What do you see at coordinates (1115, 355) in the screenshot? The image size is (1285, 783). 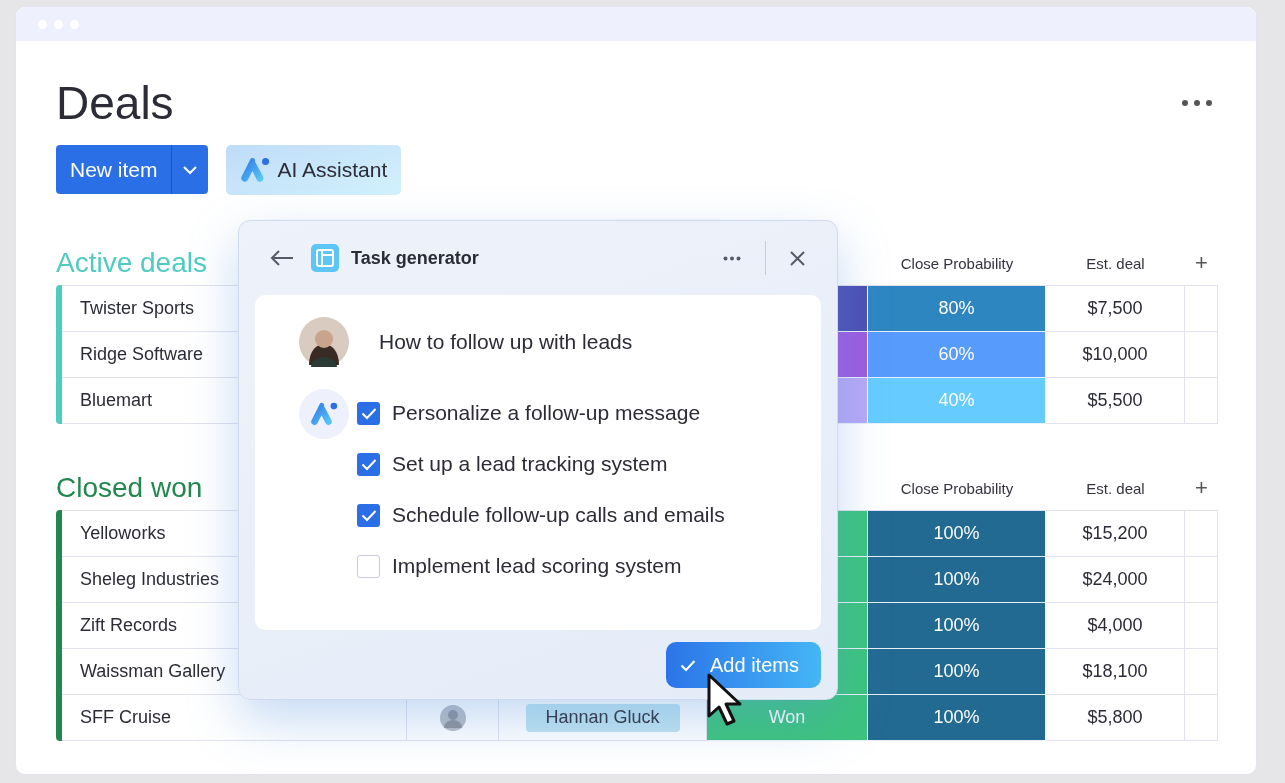 I see `est-deal-cell: $10,000` at bounding box center [1115, 355].